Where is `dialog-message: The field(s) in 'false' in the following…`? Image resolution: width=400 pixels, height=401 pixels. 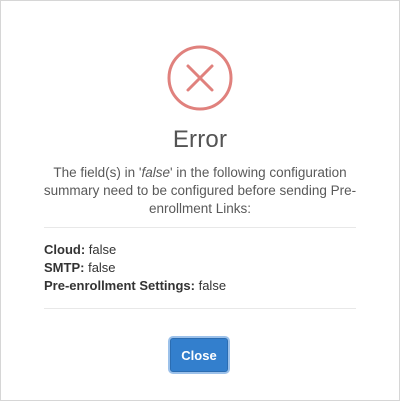
dialog-message: The field(s) in 'false' in the following… is located at coordinates (200, 191).